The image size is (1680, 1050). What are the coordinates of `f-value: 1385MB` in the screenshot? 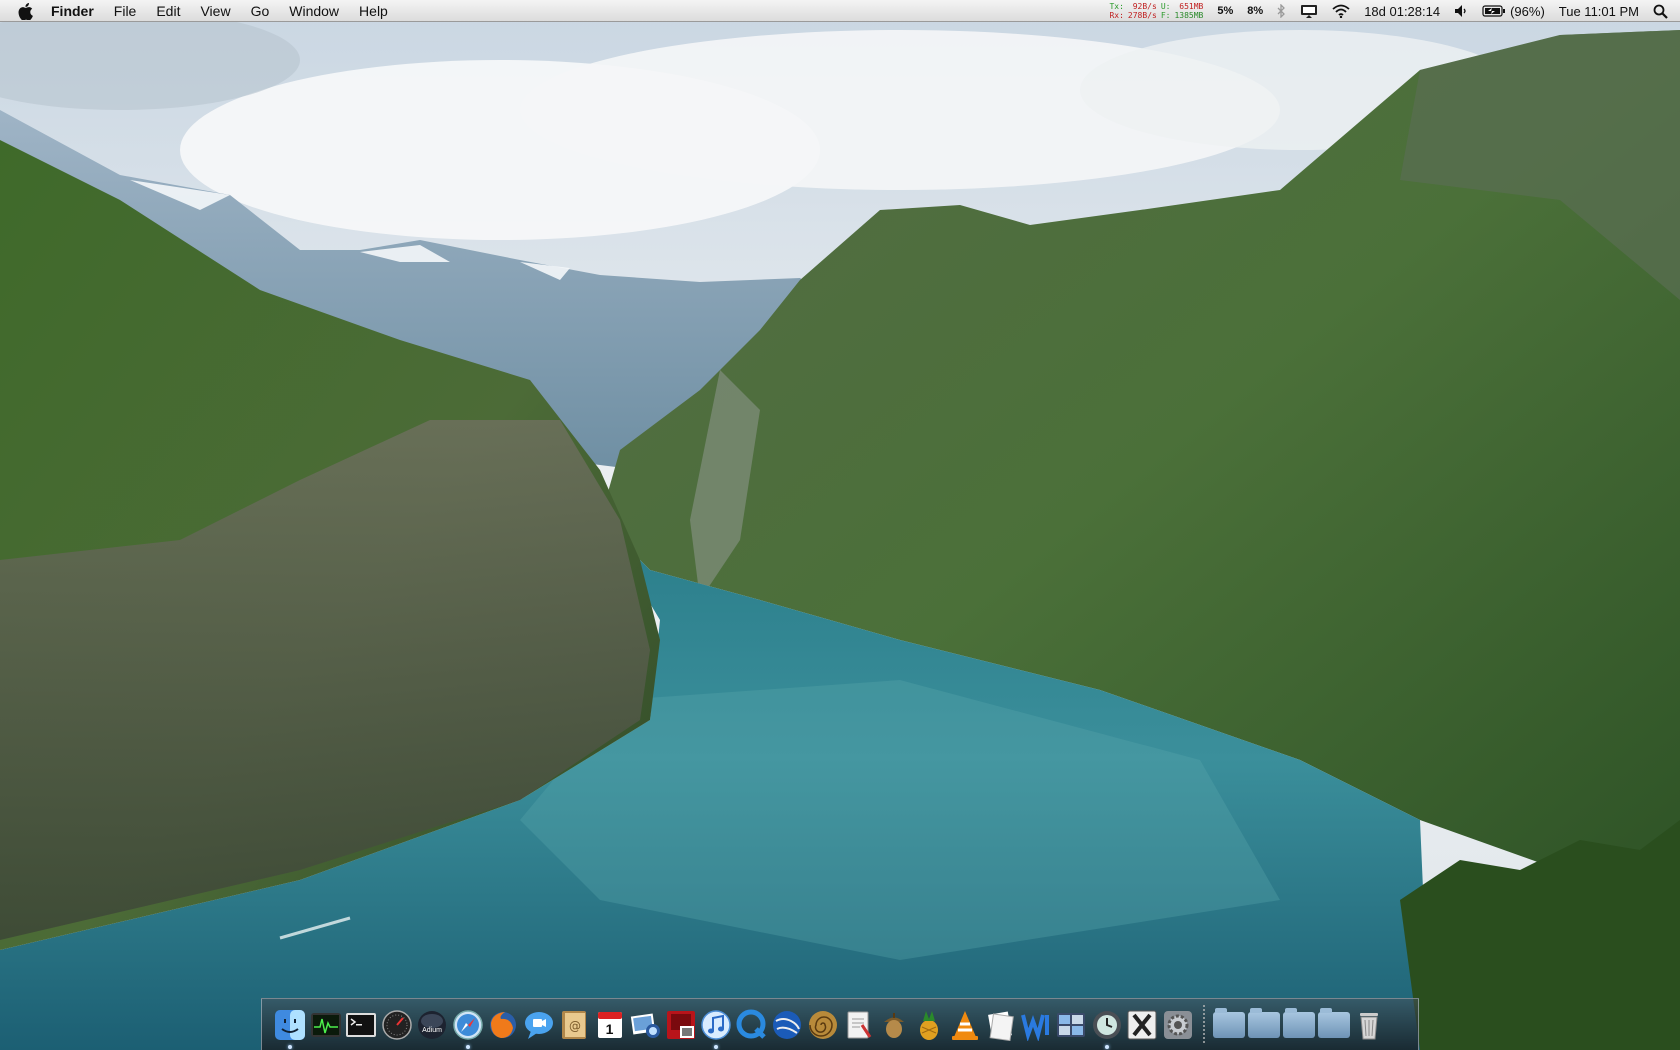 It's located at (1189, 15).